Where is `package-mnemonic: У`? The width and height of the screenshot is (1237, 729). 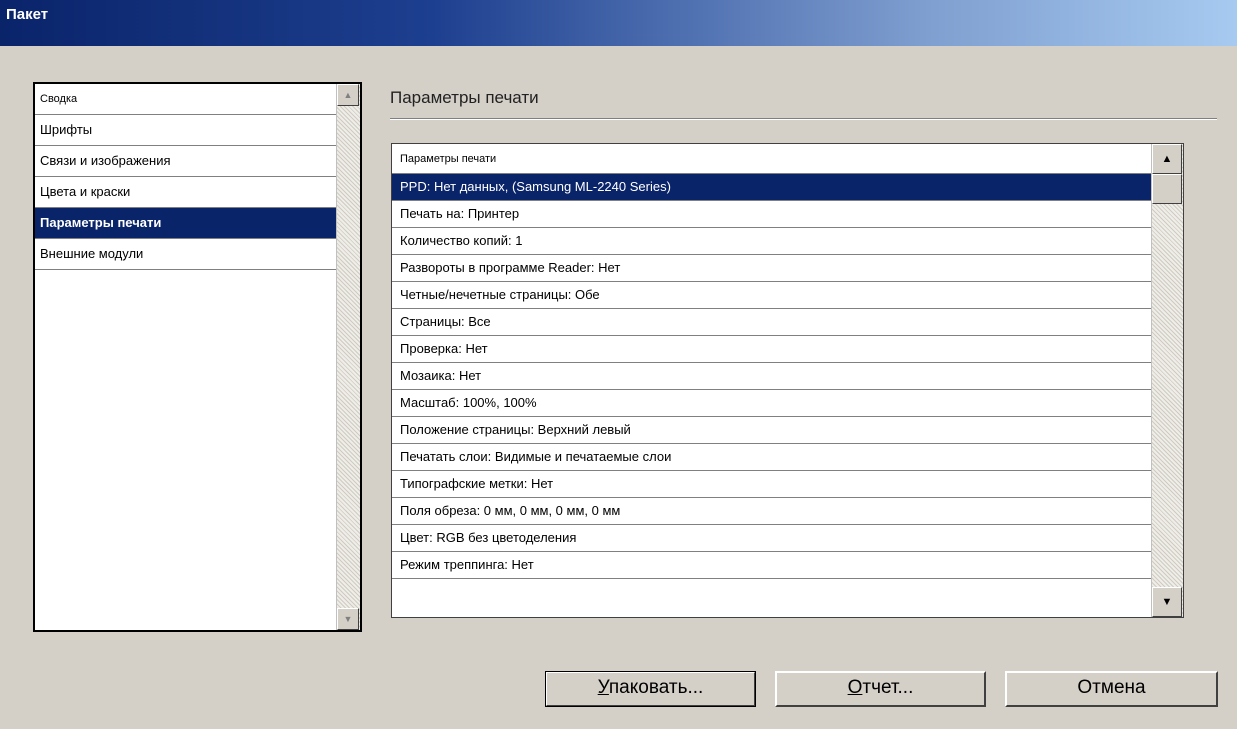 package-mnemonic: У is located at coordinates (603, 687).